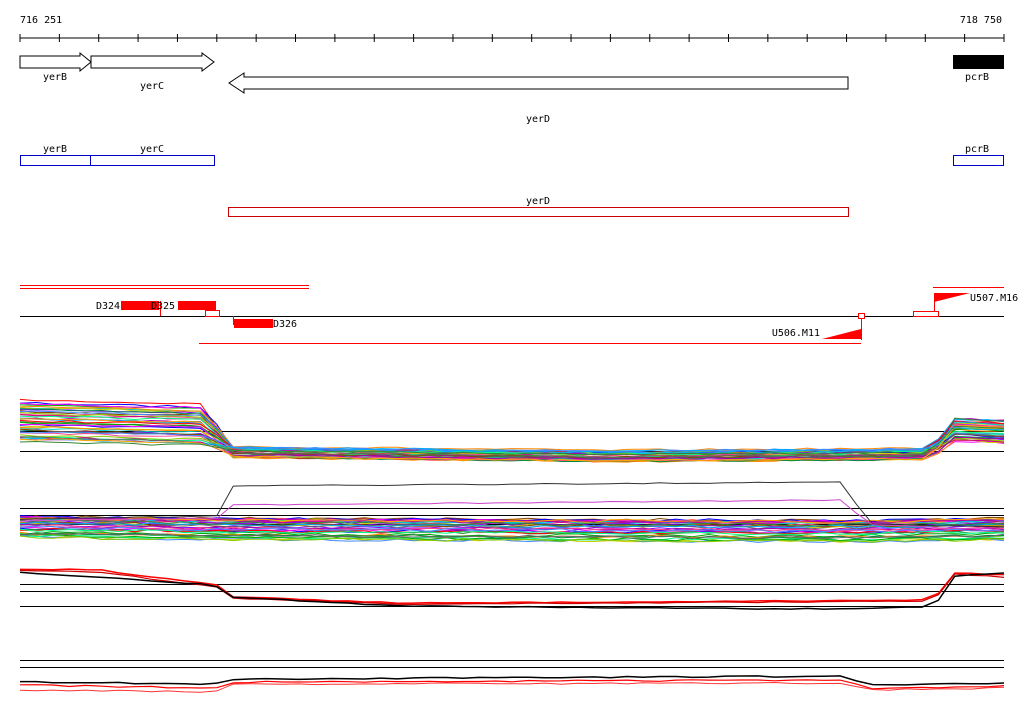 Image resolution: width=1024 pixels, height=714 pixels. Describe the element at coordinates (152, 149) in the screenshot. I see `gene-box-yerC-label: yerC` at that location.